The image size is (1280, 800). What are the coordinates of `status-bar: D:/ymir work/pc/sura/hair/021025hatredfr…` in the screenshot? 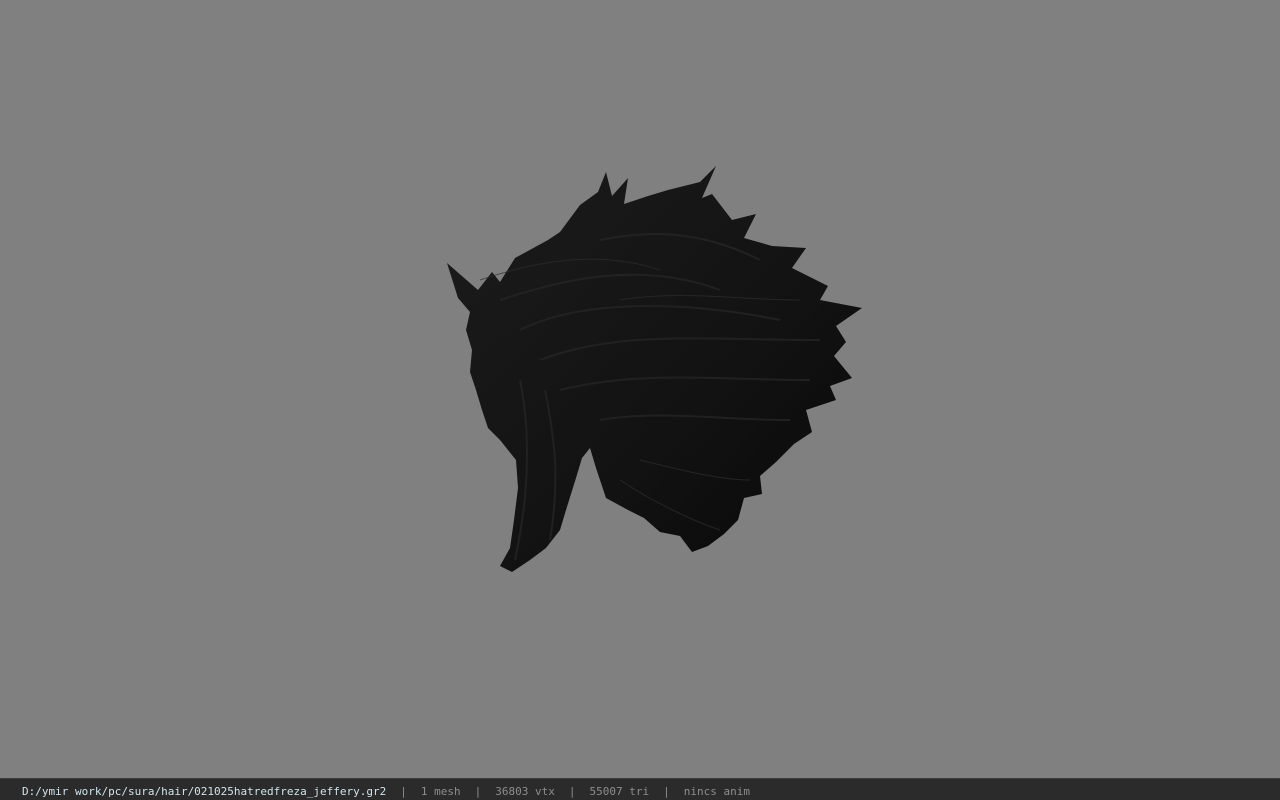 It's located at (640, 789).